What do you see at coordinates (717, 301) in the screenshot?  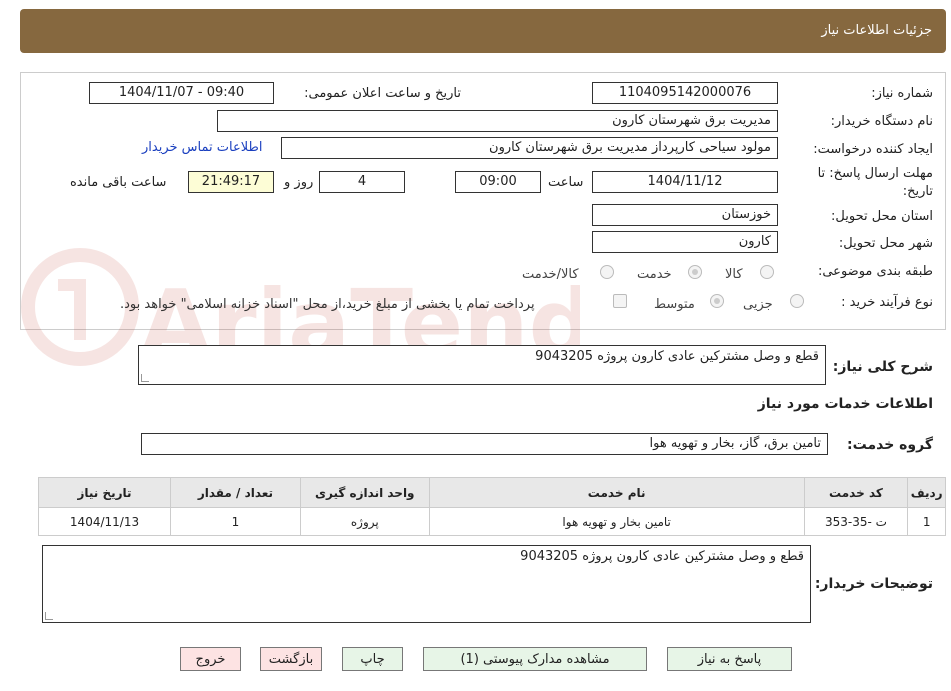 I see `process-radio-medium` at bounding box center [717, 301].